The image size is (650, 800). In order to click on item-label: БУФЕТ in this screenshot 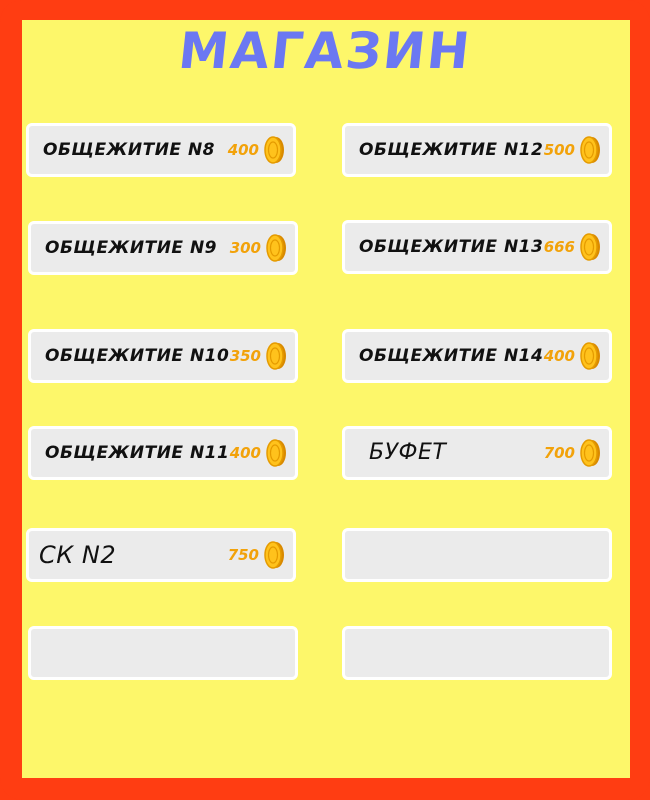, I will do `click(408, 452)`.